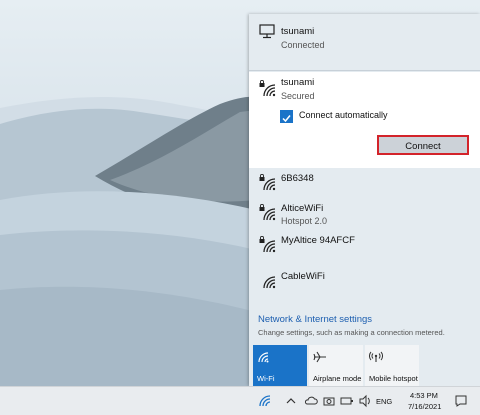  Describe the element at coordinates (315, 319) in the screenshot. I see `network-settings-link: Network & Internet settings` at that location.